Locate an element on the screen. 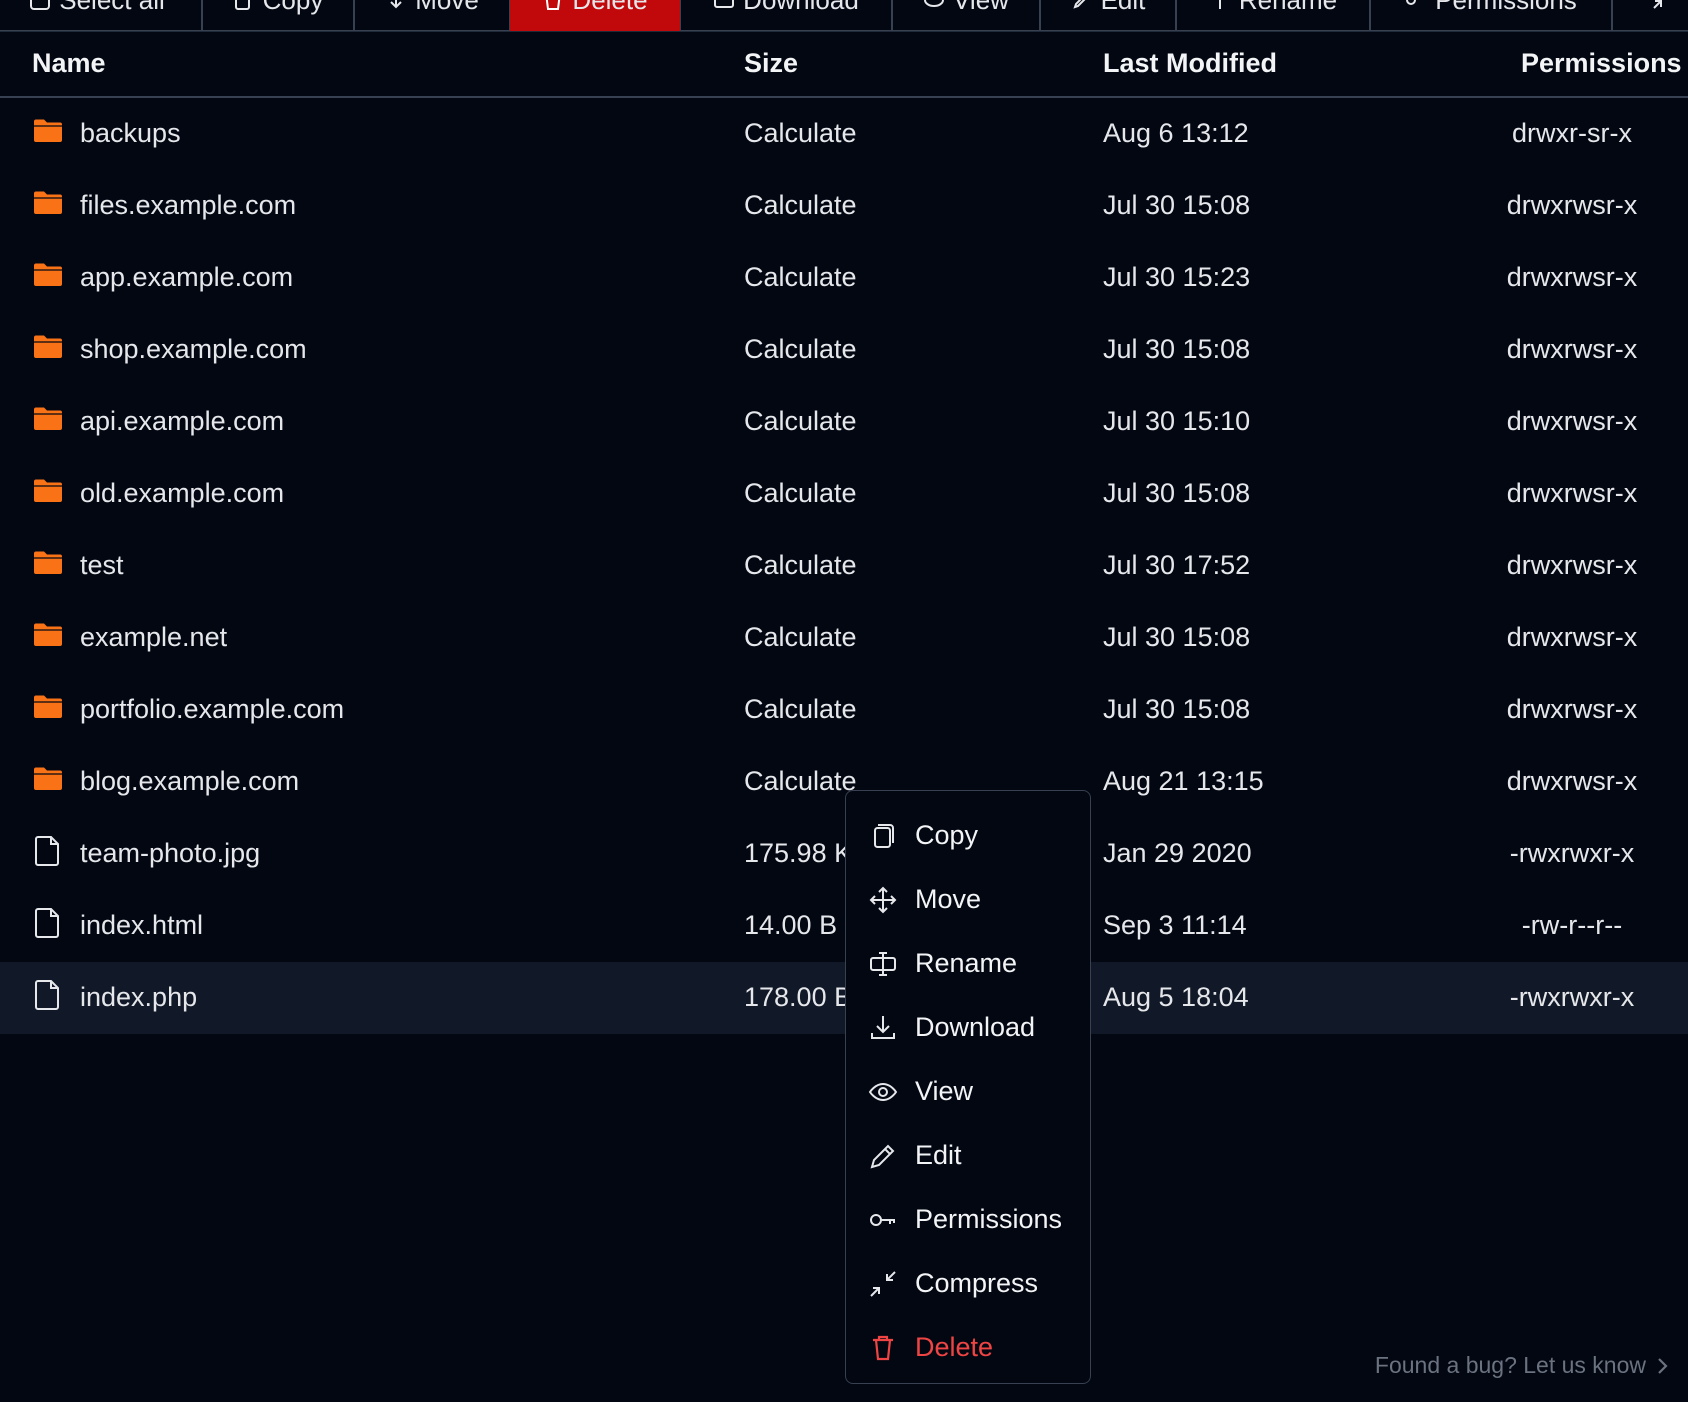 This screenshot has height=1402, width=1688. move-icon is located at coordinates (883, 900).